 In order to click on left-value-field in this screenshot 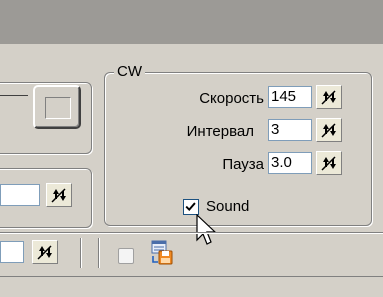, I will do `click(20, 195)`.